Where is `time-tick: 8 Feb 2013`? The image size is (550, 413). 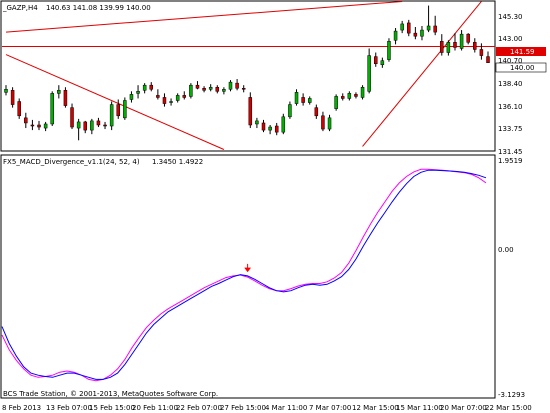 time-tick: 8 Feb 2013 is located at coordinates (21, 408).